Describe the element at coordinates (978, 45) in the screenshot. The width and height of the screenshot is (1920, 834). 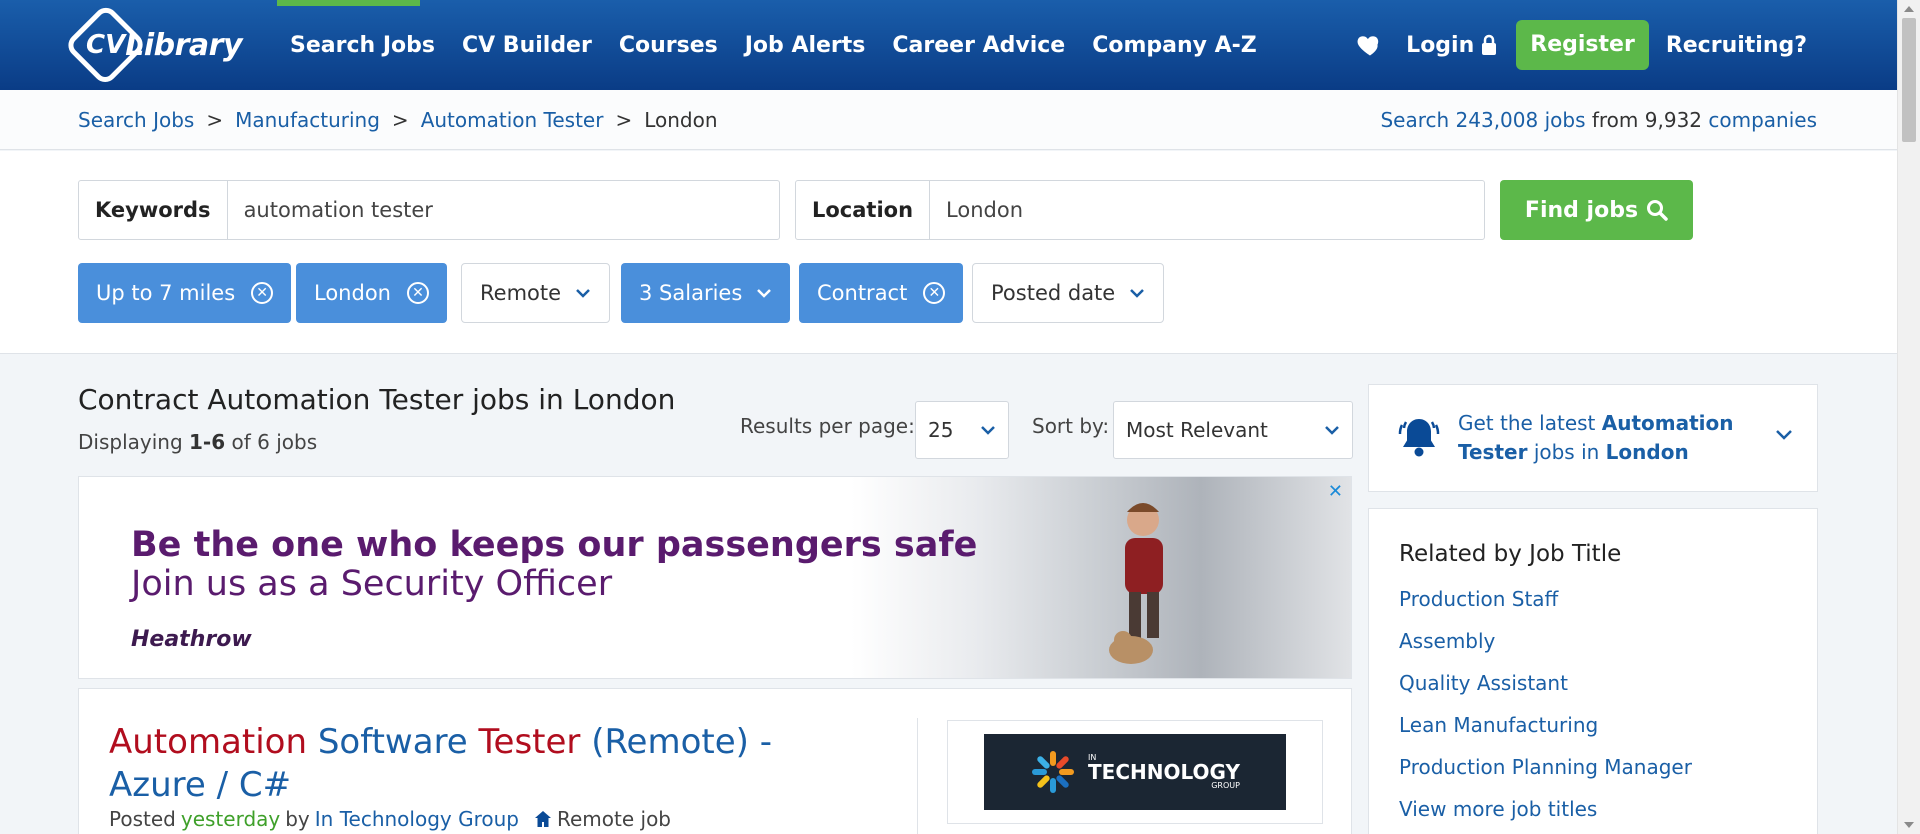
I see `nav-career-advice: Career Advice` at that location.